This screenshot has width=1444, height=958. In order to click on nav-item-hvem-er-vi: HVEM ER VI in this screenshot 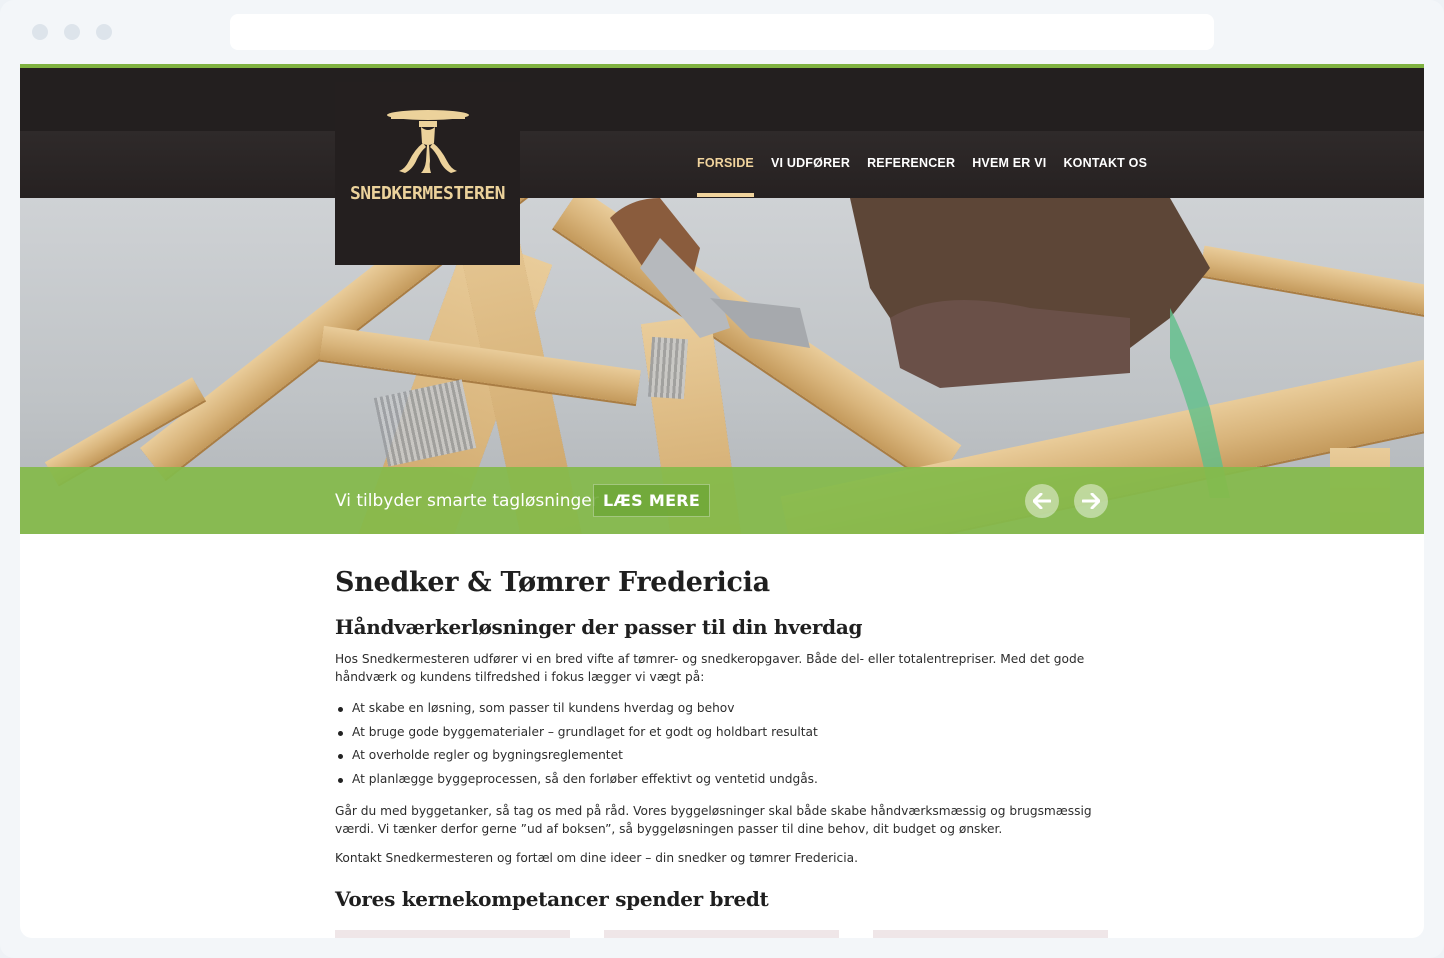, I will do `click(1009, 176)`.